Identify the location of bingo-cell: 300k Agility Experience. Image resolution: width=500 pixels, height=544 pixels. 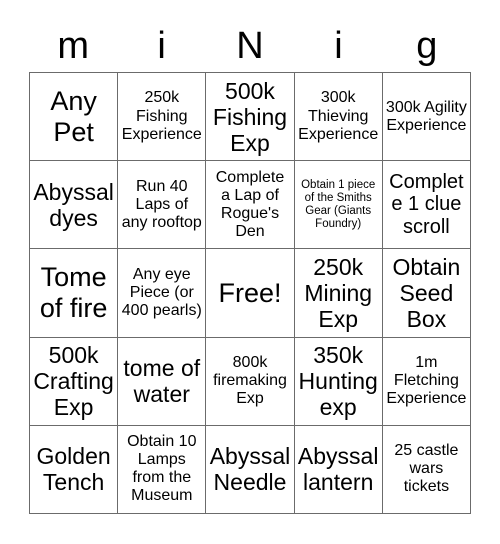
(426, 117).